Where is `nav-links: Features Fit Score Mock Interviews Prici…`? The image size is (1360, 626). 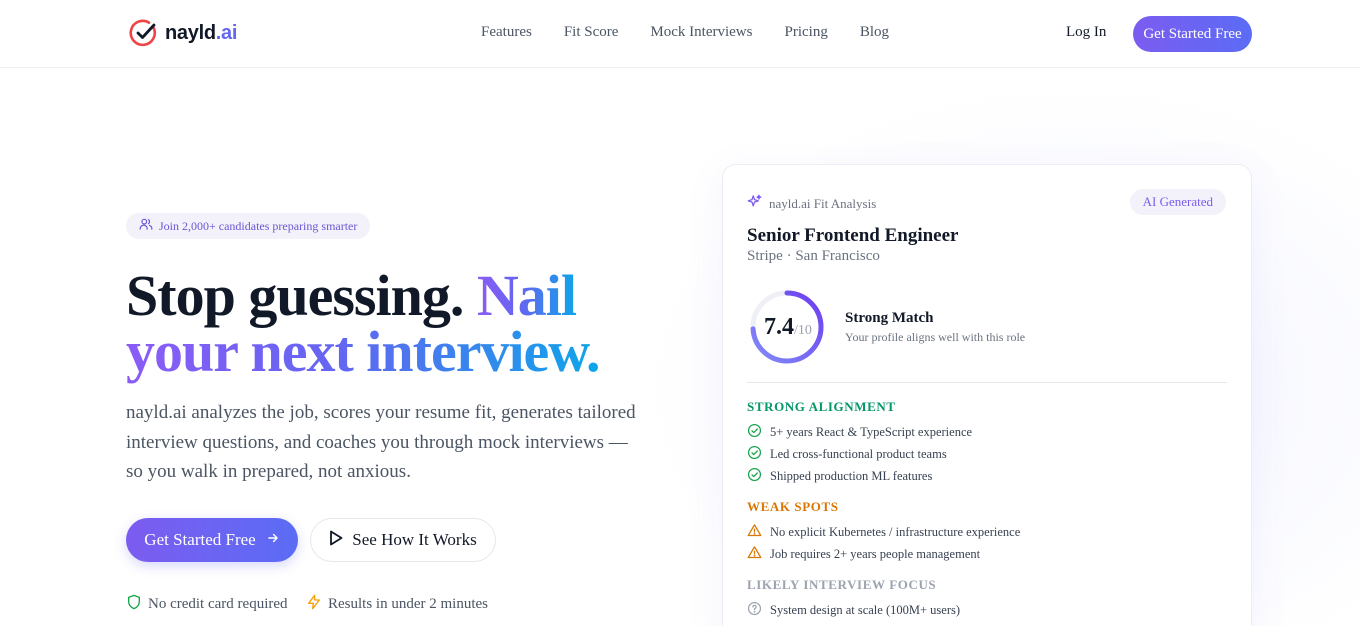 nav-links: Features Fit Score Mock Interviews Prici… is located at coordinates (701, 32).